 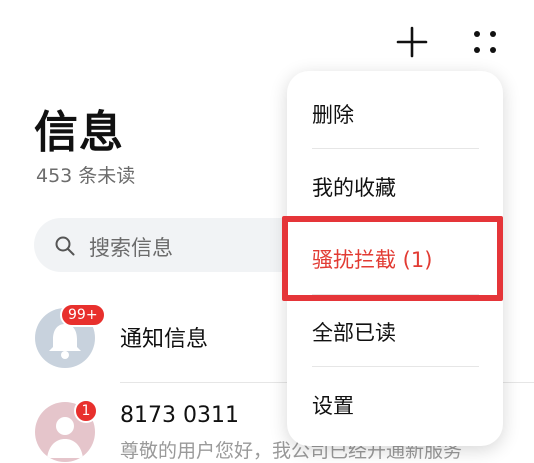 What do you see at coordinates (333, 114) in the screenshot?
I see `menu-item-delete: 删除` at bounding box center [333, 114].